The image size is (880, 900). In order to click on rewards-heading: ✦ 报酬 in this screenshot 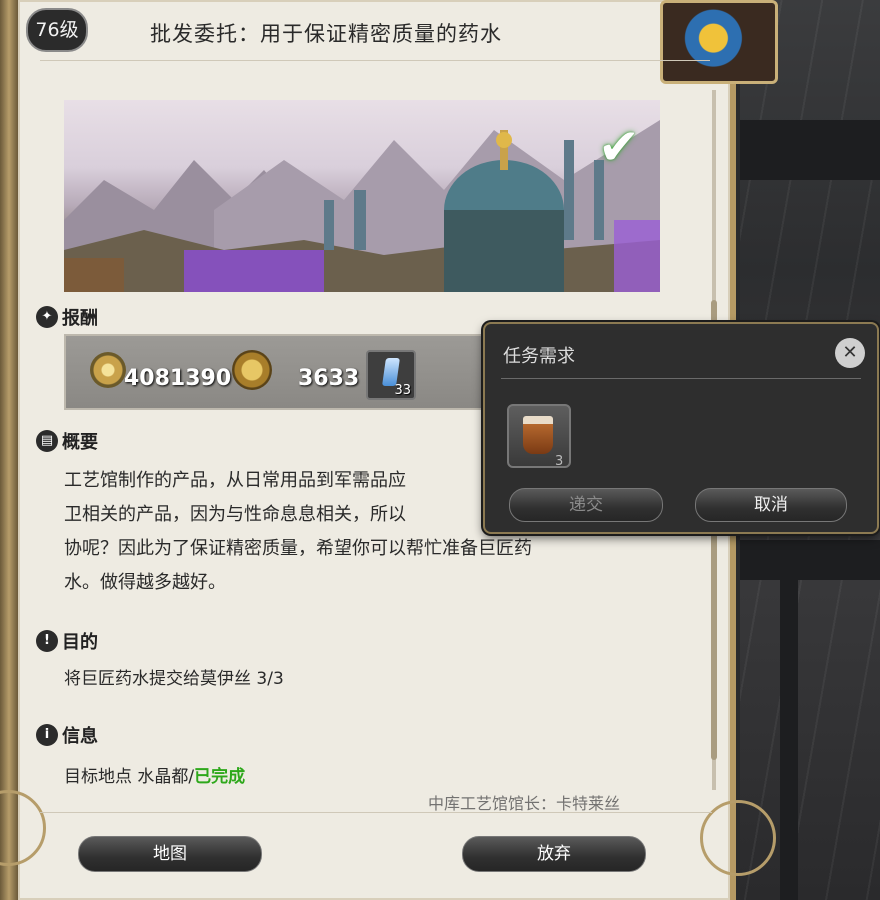, I will do `click(67, 317)`.